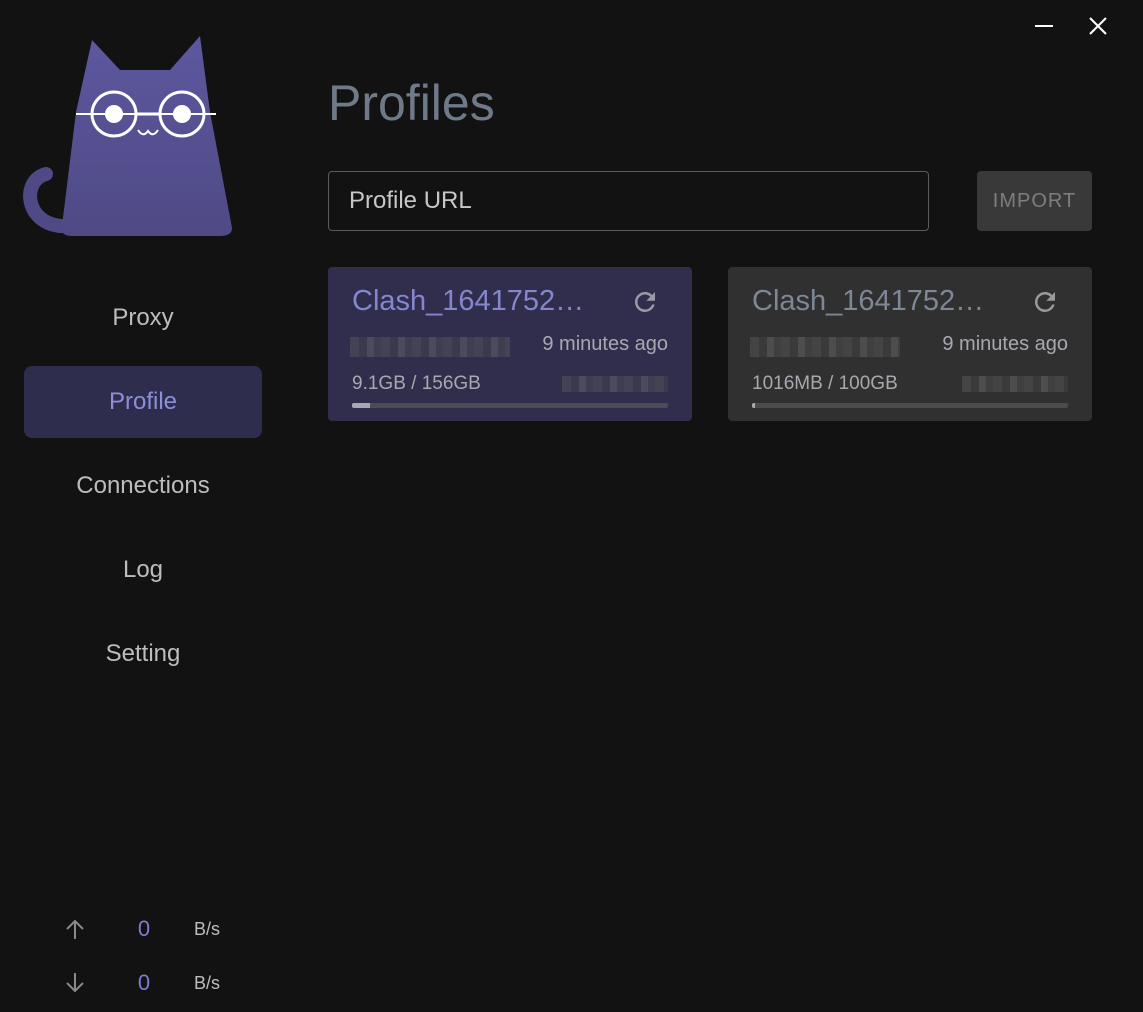  Describe the element at coordinates (411, 103) in the screenshot. I see `page-title: Profiles` at that location.